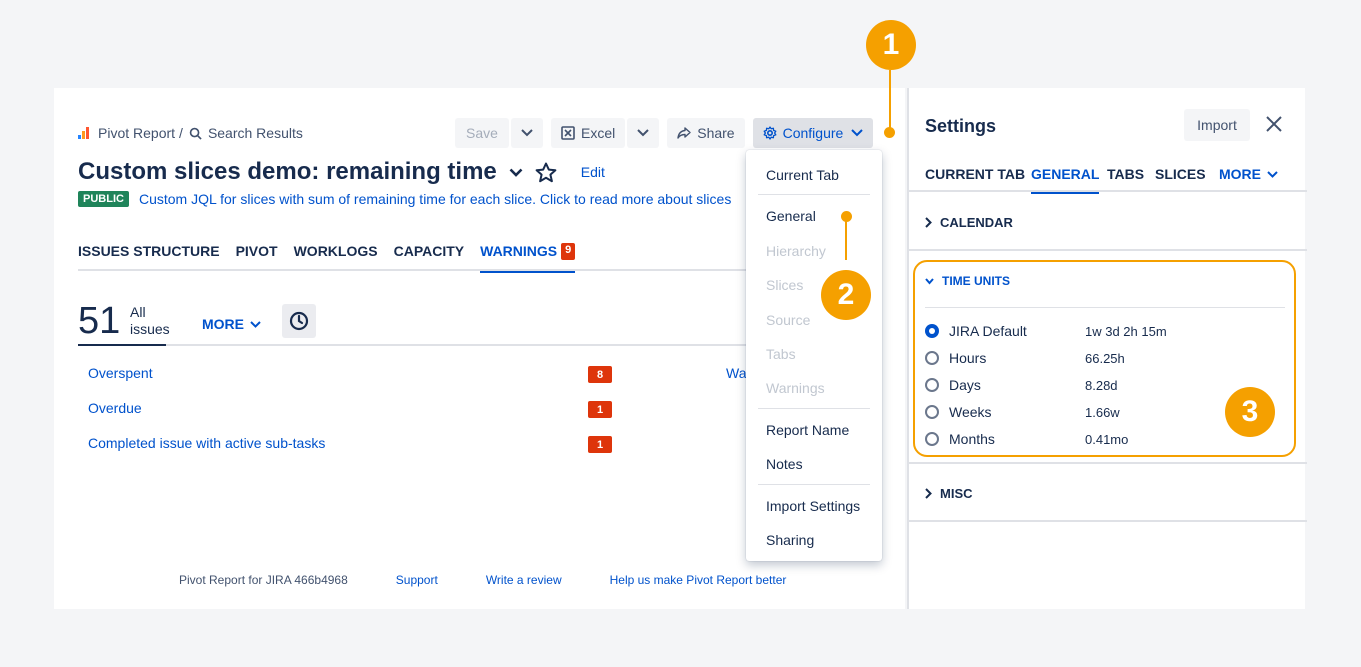  Describe the element at coordinates (781, 354) in the screenshot. I see `menu-item-tabs: Tabs` at that location.